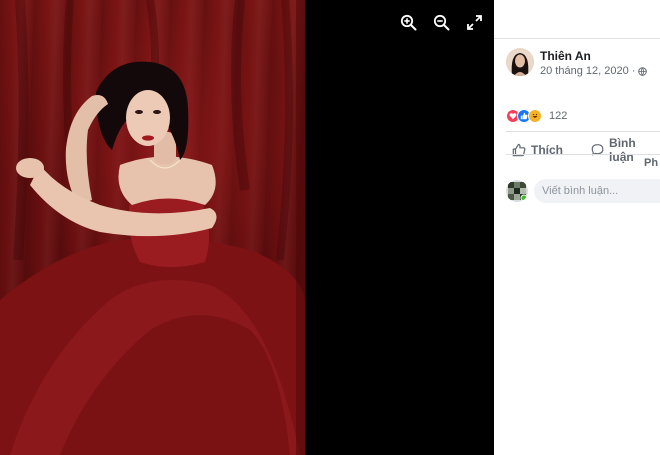  I want to click on zoom-out-button, so click(441, 22).